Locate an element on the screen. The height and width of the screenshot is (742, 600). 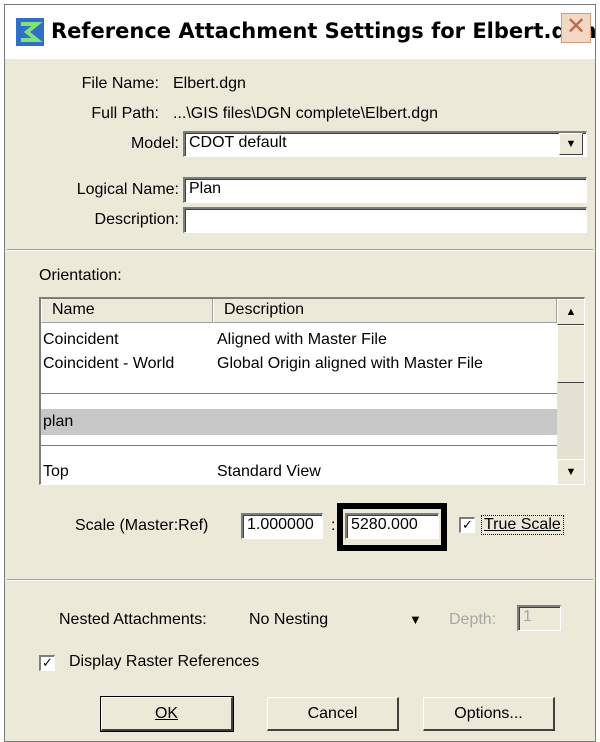
logical-name-label: Logical Name: is located at coordinates (127, 189).